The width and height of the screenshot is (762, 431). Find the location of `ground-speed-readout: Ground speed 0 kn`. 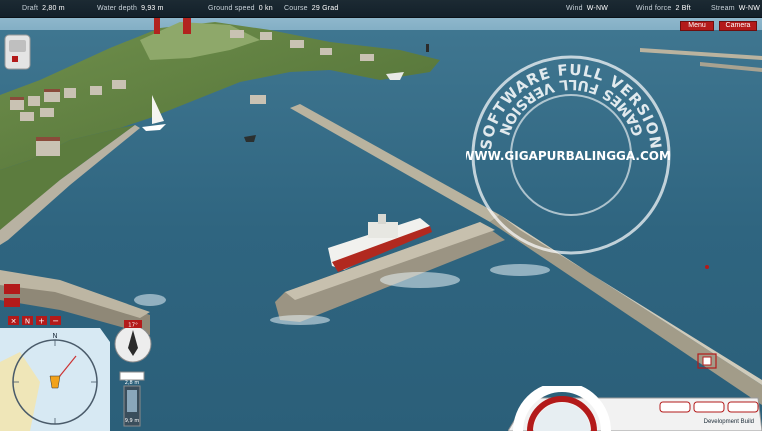

ground-speed-readout: Ground speed 0 kn is located at coordinates (240, 8).